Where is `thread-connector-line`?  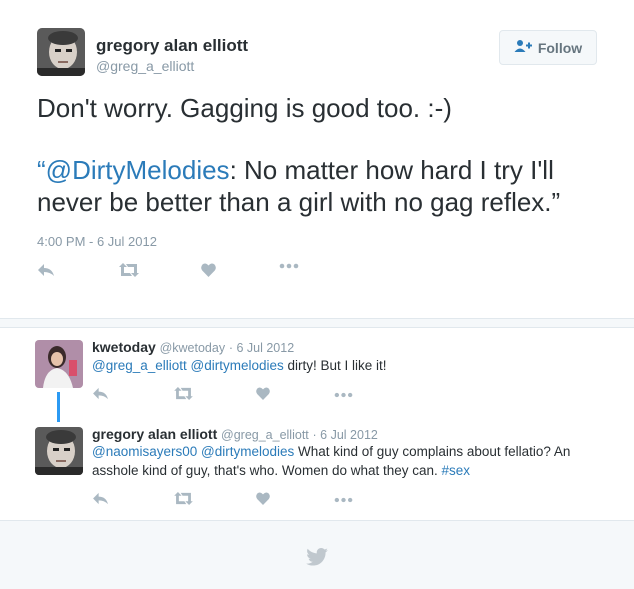 thread-connector-line is located at coordinates (58, 407).